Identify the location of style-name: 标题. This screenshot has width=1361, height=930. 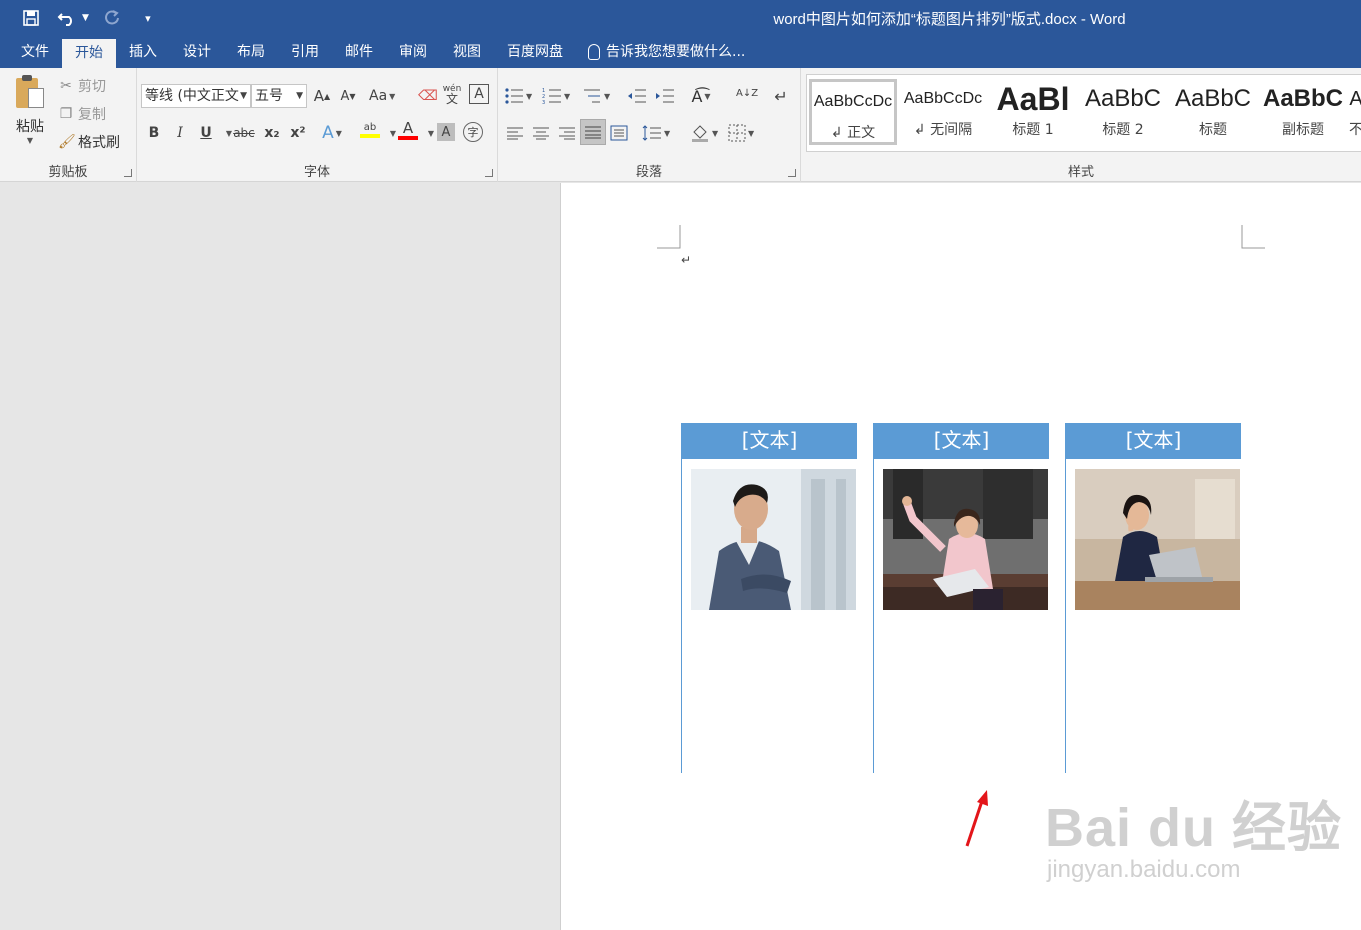
(1213, 130).